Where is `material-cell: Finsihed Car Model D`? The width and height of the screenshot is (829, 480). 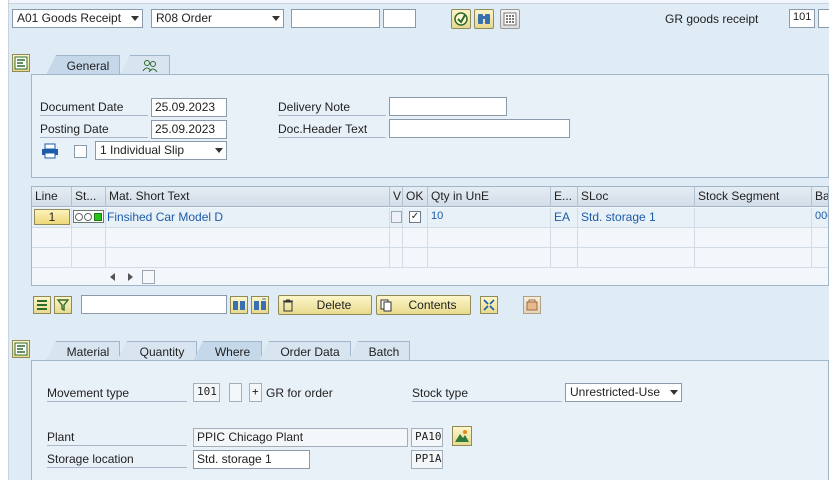
material-cell: Finsihed Car Model D is located at coordinates (248, 218).